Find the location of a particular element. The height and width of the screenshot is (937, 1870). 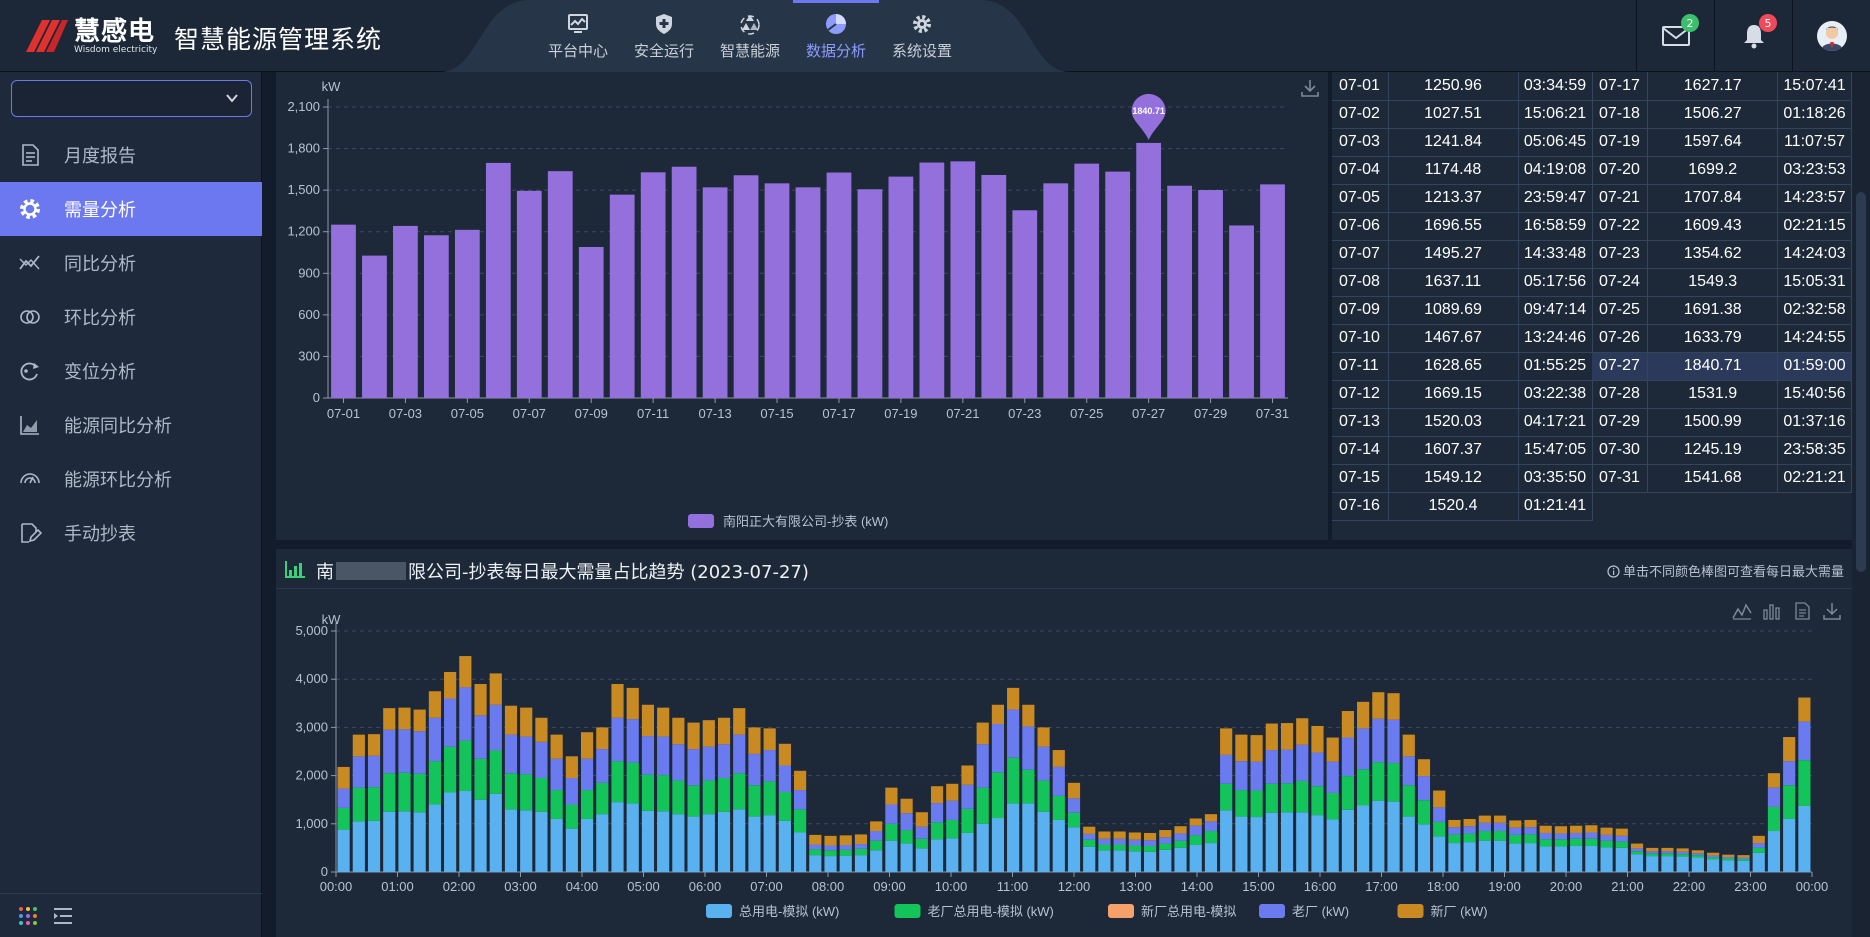

x-tick-label: 07-13 is located at coordinates (714, 413).